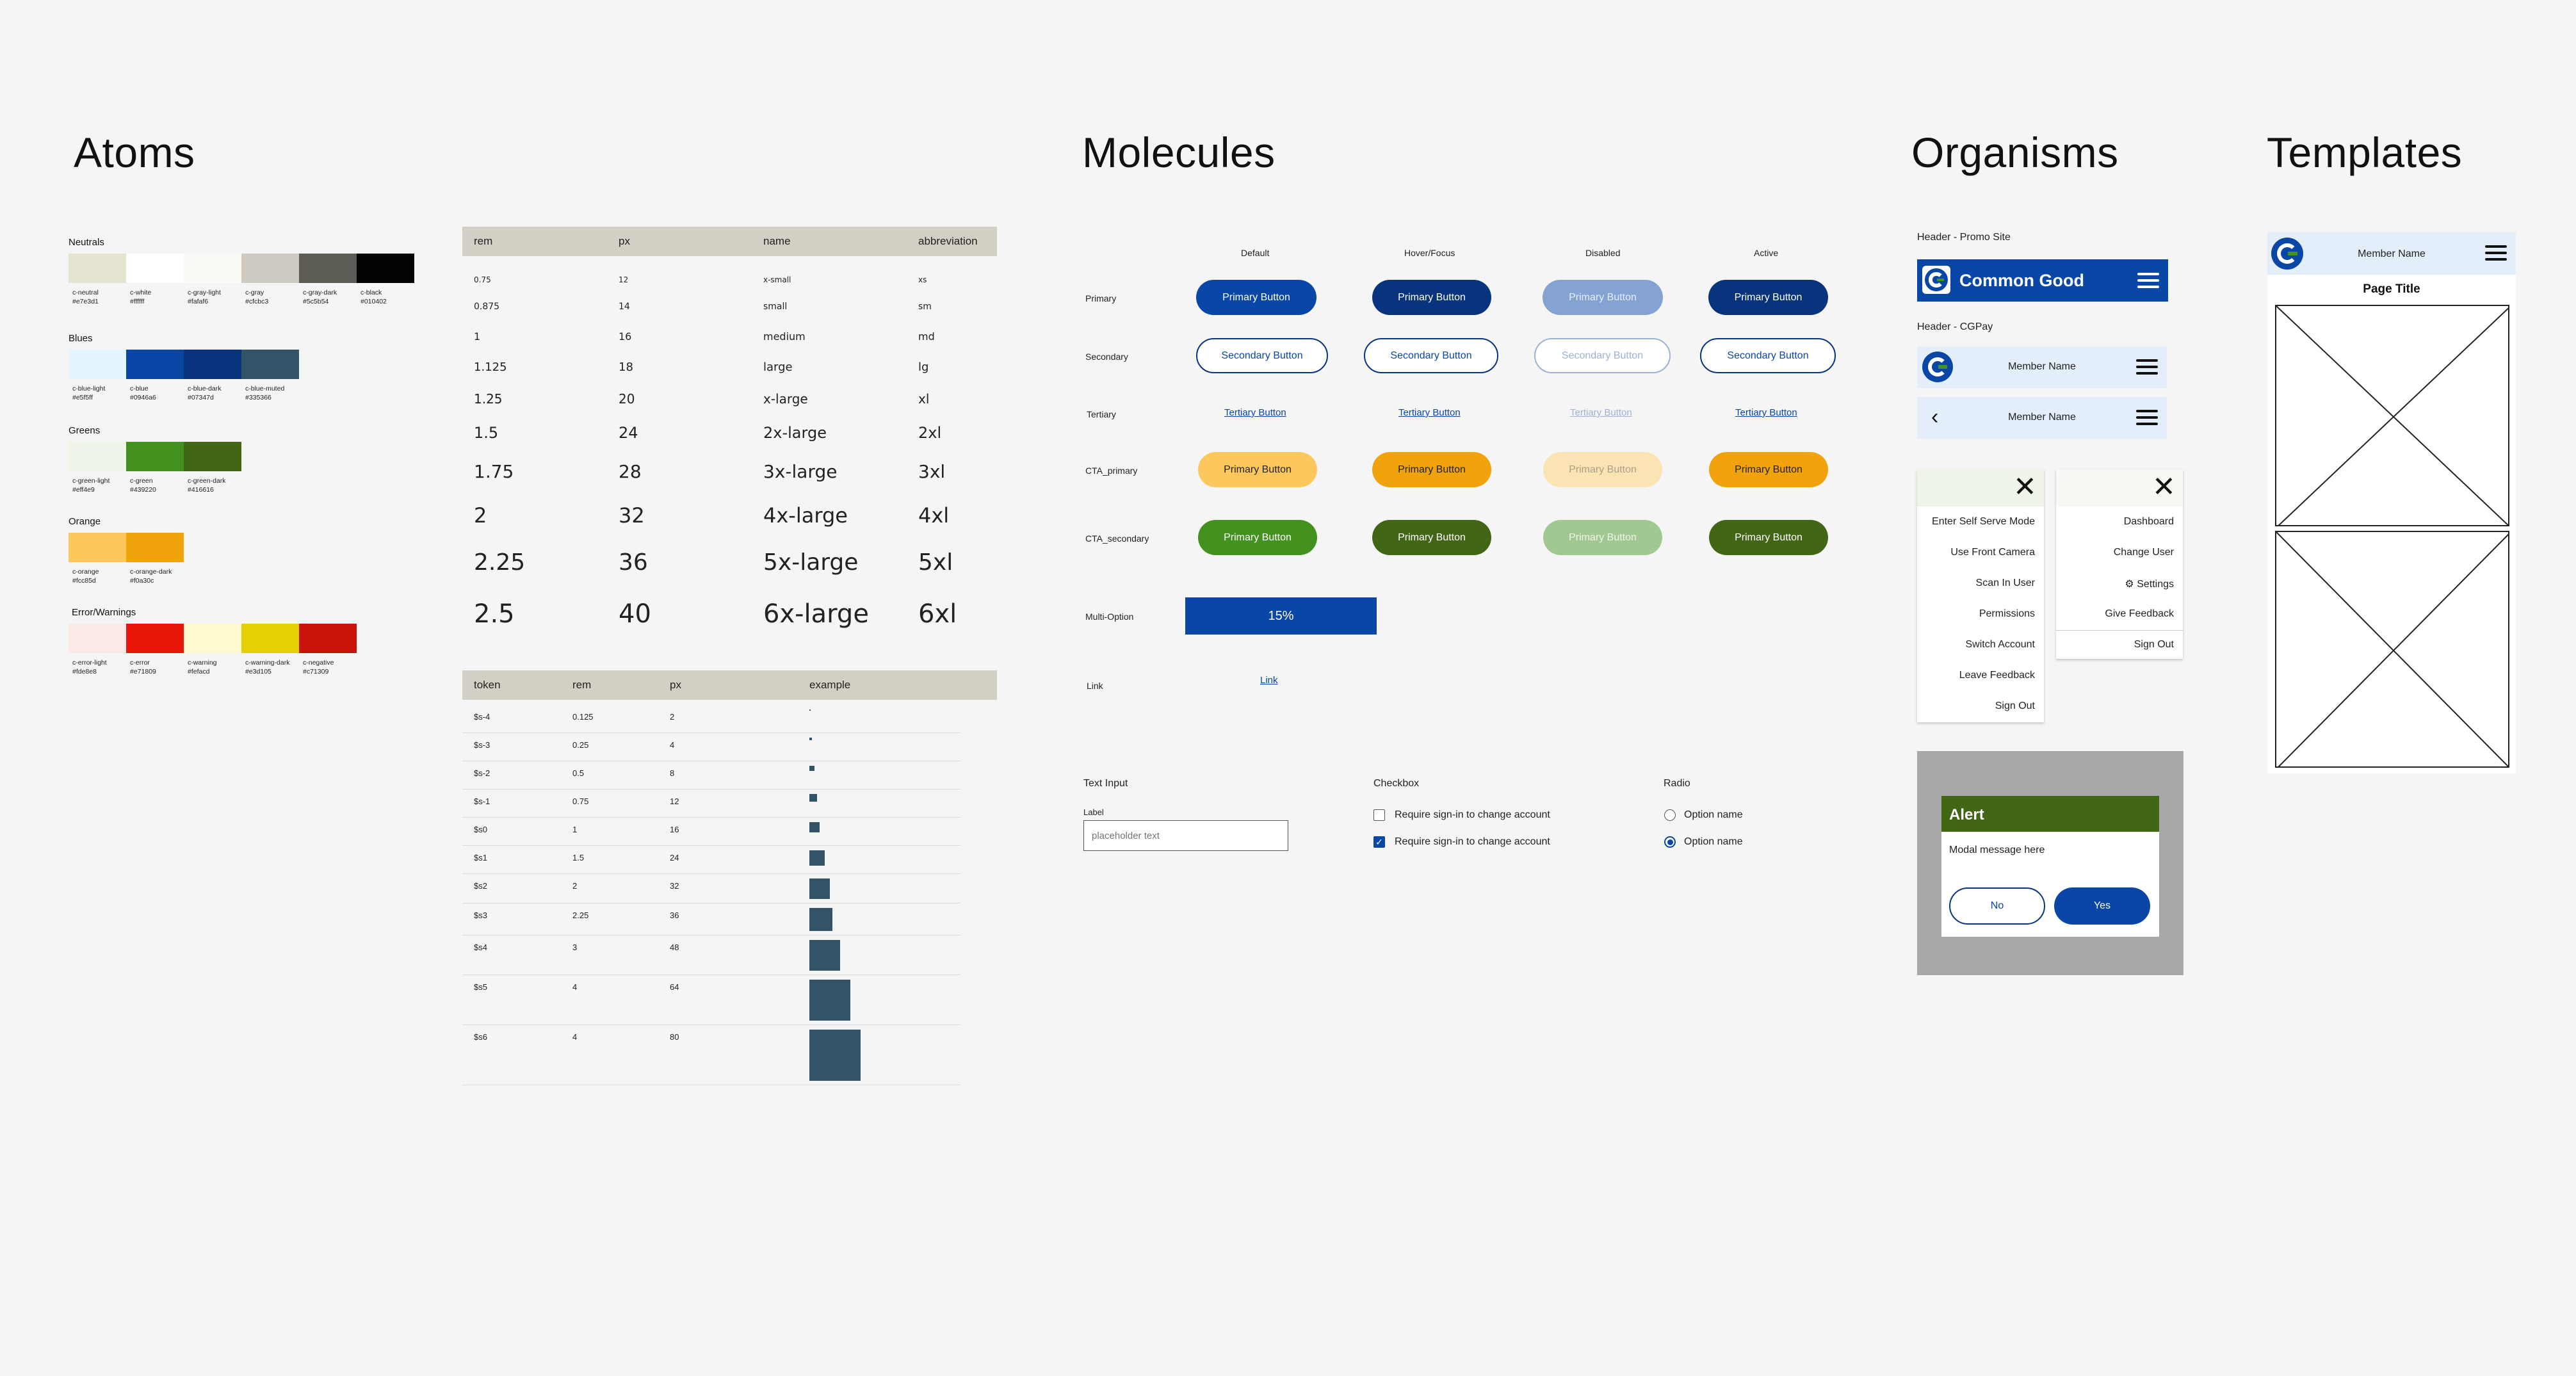 The width and height of the screenshot is (2576, 1376). I want to click on radio-label-1: Option name, so click(1713, 814).